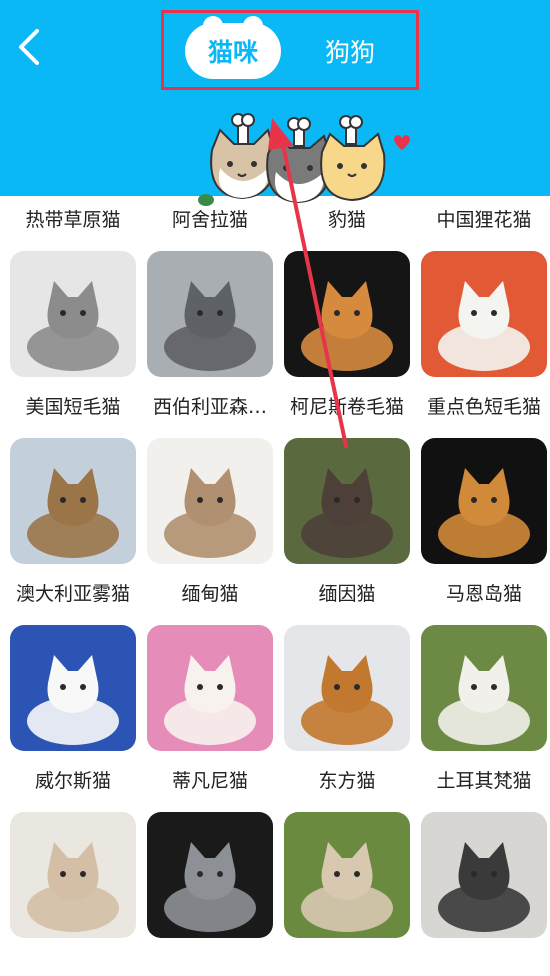 The width and height of the screenshot is (550, 976). I want to click on breed-card: 蒂凡尼猫, so click(210, 718).